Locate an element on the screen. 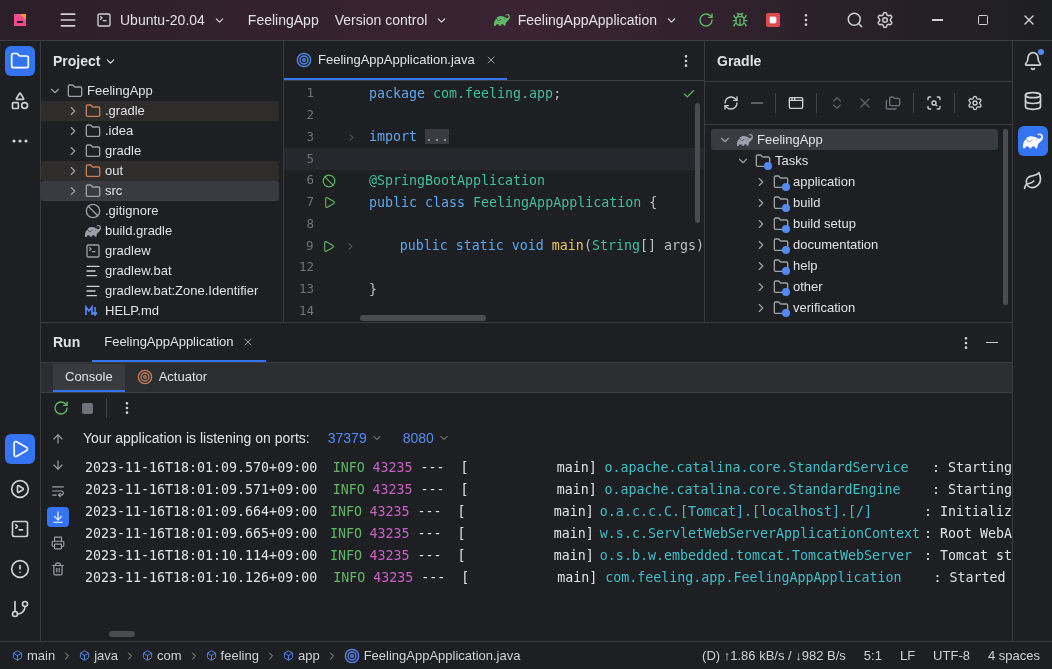 The width and height of the screenshot is (1052, 669). log-timestamp: 2023-11-16T18:01:10.126+09:00 is located at coordinates (202, 578).